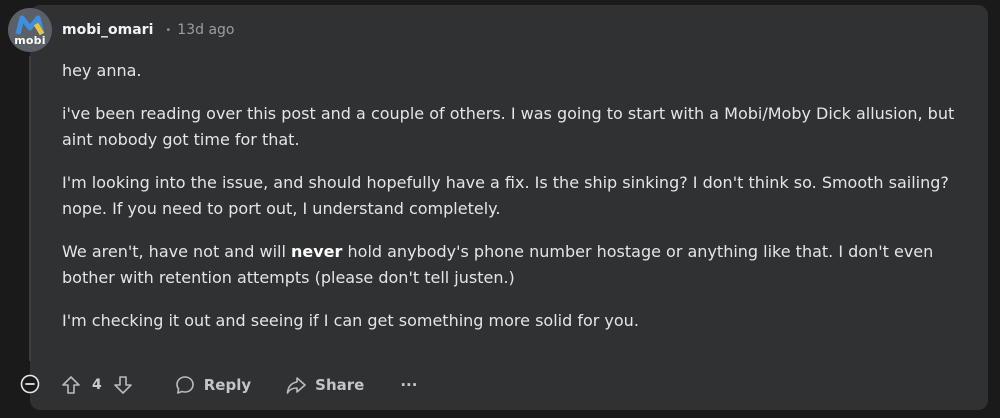 Image resolution: width=1000 pixels, height=418 pixels. Describe the element at coordinates (340, 385) in the screenshot. I see `share-label: Share` at that location.